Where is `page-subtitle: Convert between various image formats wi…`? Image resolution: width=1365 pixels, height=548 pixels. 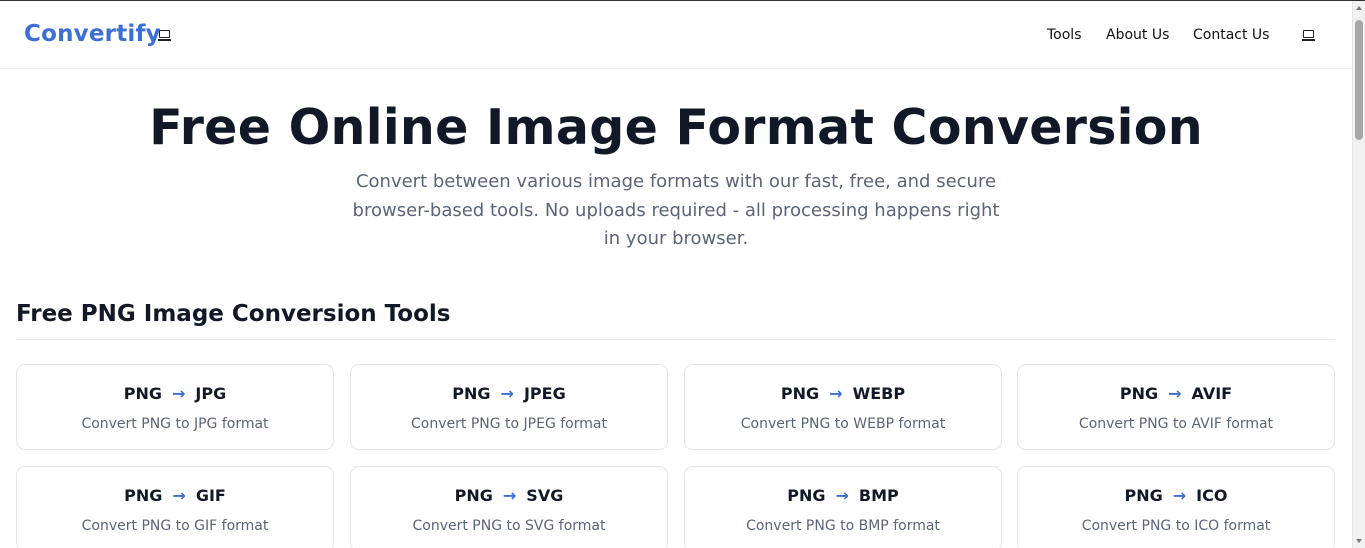 page-subtitle: Convert between various image formats wi… is located at coordinates (676, 210).